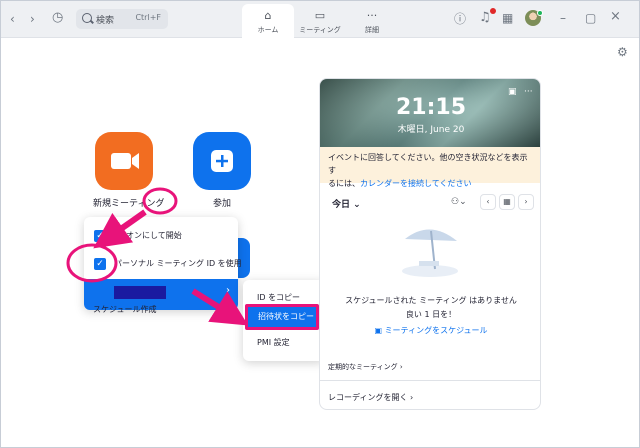  What do you see at coordinates (431, 314) in the screenshot?
I see `empty-message-sub: 良い 1 日を！` at bounding box center [431, 314].